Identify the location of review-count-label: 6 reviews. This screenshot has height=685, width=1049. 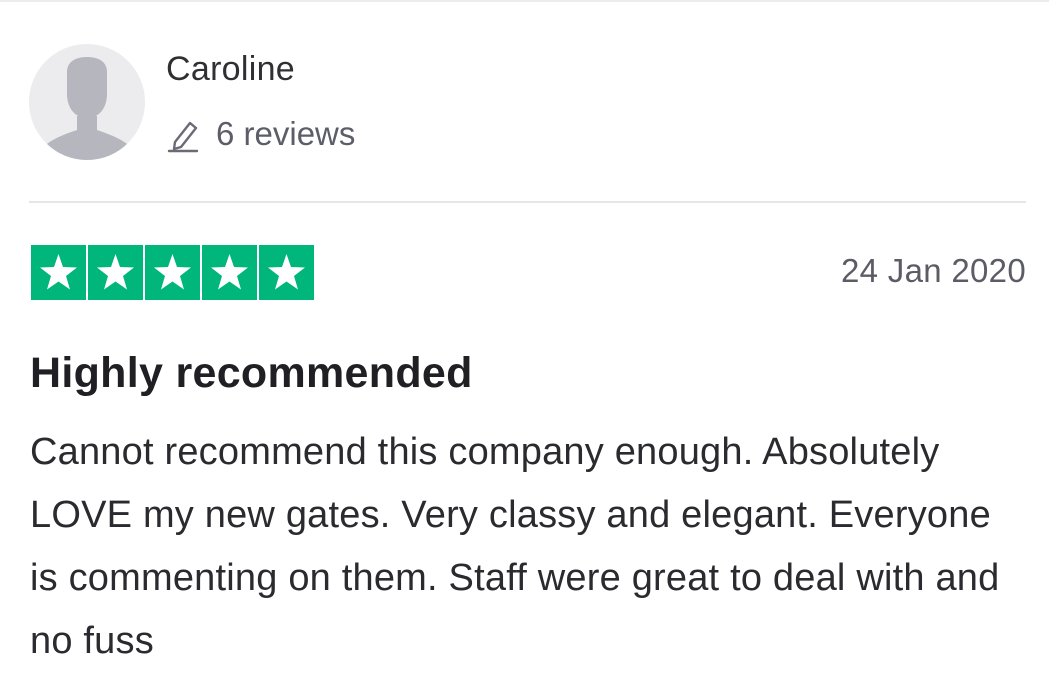
(286, 133).